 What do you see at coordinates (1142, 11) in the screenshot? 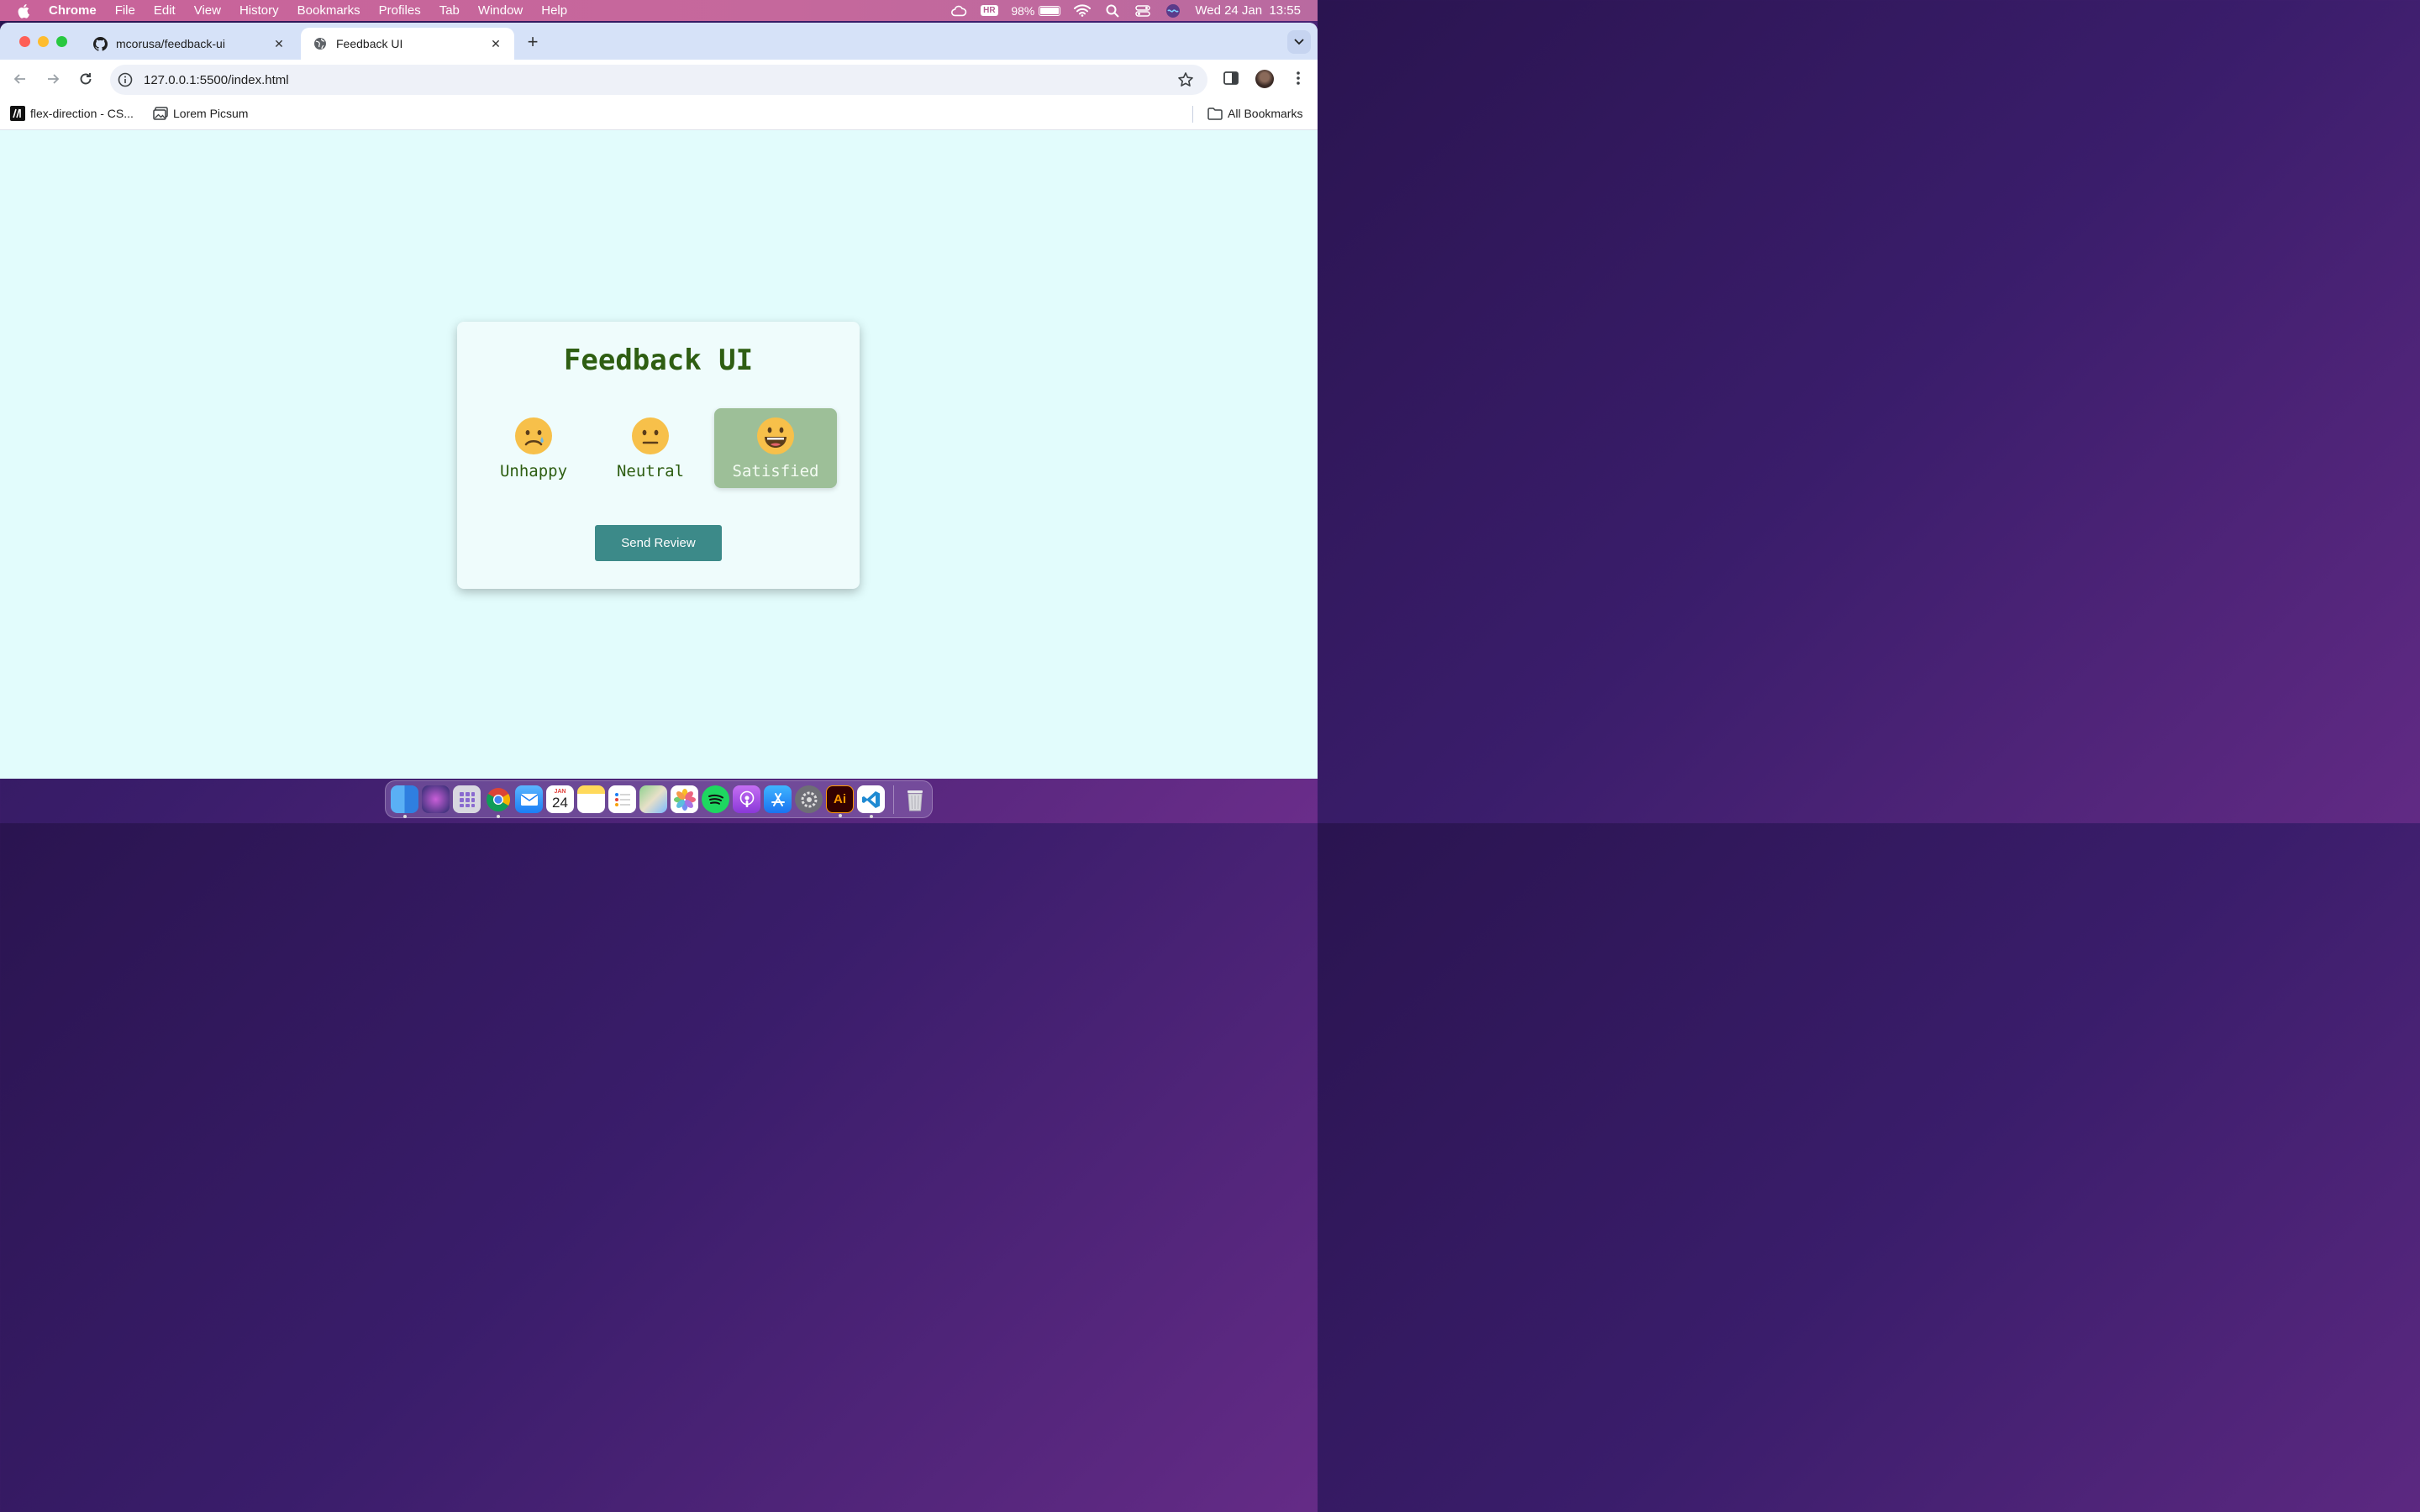
I see `control-center-icon` at bounding box center [1142, 11].